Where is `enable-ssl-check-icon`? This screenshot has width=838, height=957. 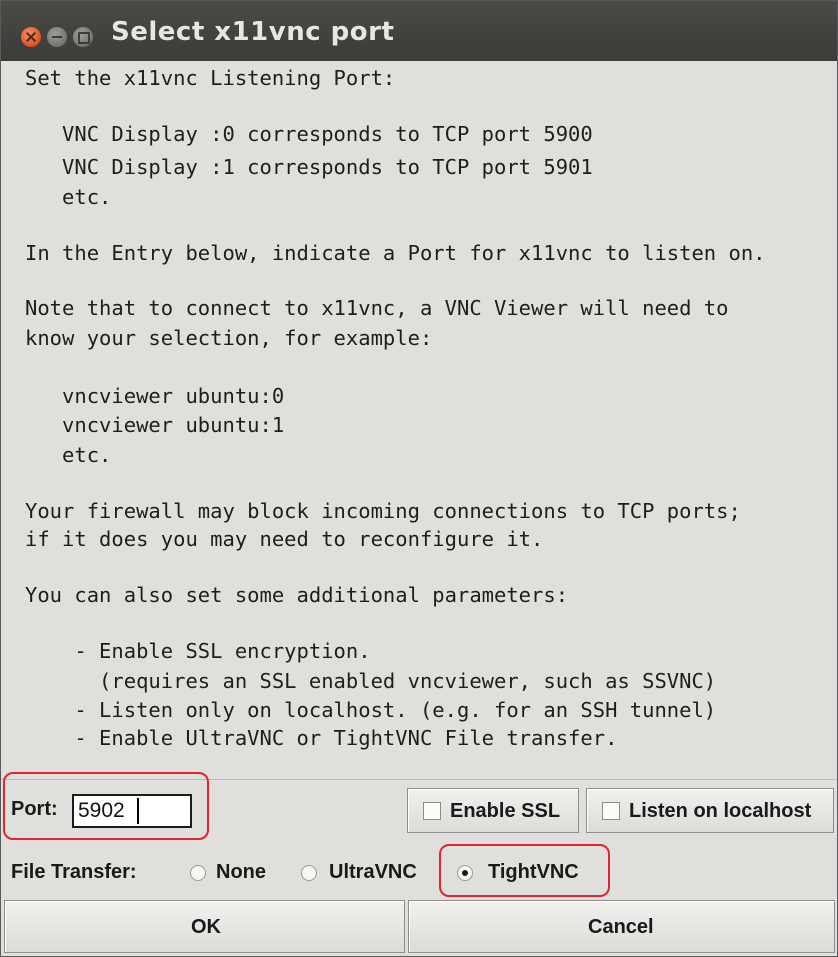 enable-ssl-check-icon is located at coordinates (432, 811).